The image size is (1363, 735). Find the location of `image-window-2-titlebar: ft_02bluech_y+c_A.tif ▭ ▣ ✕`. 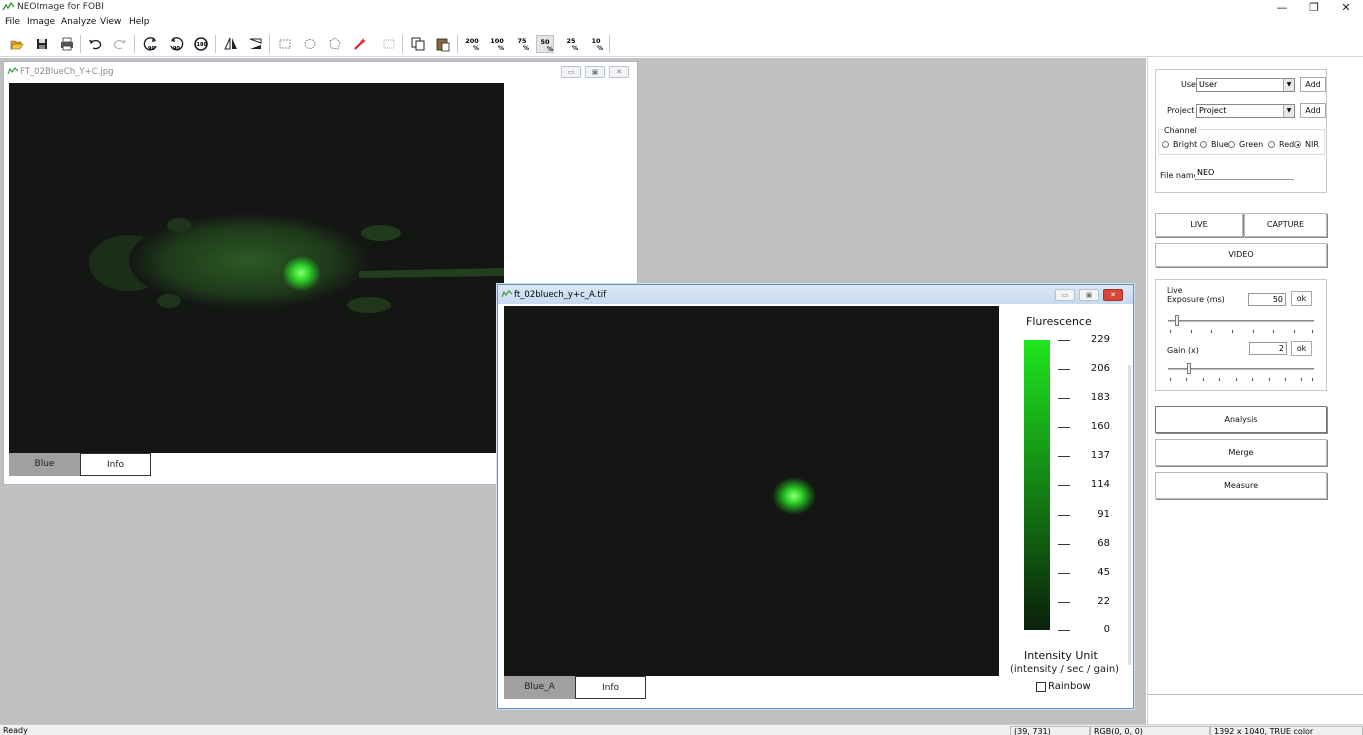

image-window-2-titlebar: ft_02bluech_y+c_A.tif ▭ ▣ ✕ is located at coordinates (815, 294).